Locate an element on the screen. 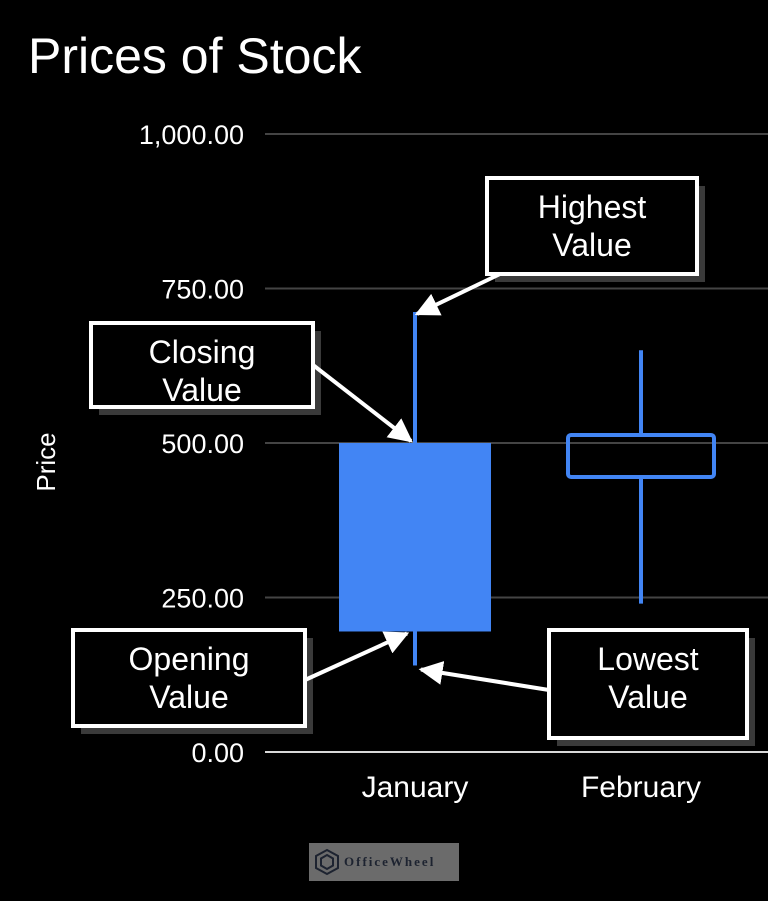 This screenshot has width=768, height=901. category-label: January is located at coordinates (415, 787).